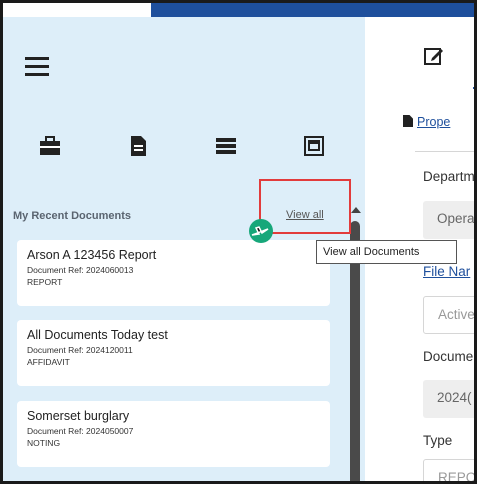 The image size is (477, 484). I want to click on document-small-icon, so click(408, 121).